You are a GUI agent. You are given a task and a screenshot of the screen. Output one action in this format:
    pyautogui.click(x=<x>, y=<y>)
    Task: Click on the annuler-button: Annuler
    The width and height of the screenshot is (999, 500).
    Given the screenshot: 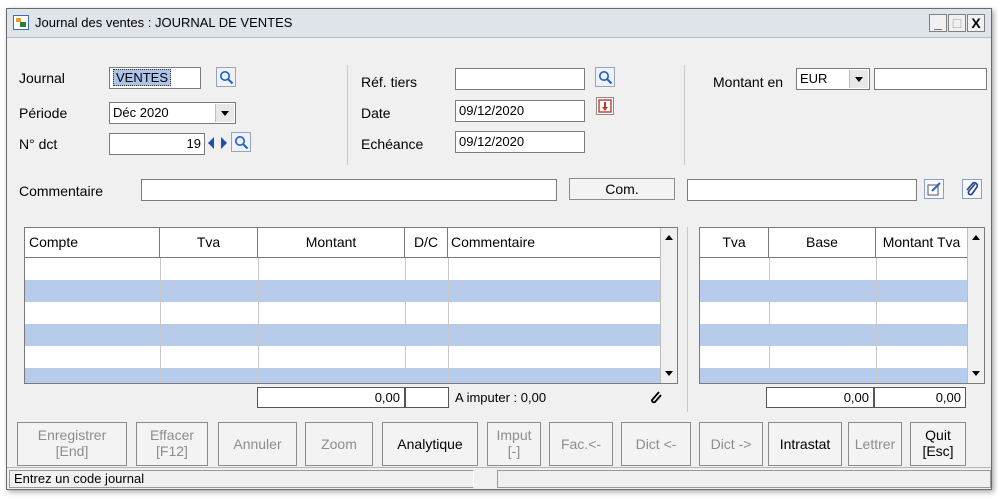 What is the action you would take?
    pyautogui.click(x=257, y=444)
    